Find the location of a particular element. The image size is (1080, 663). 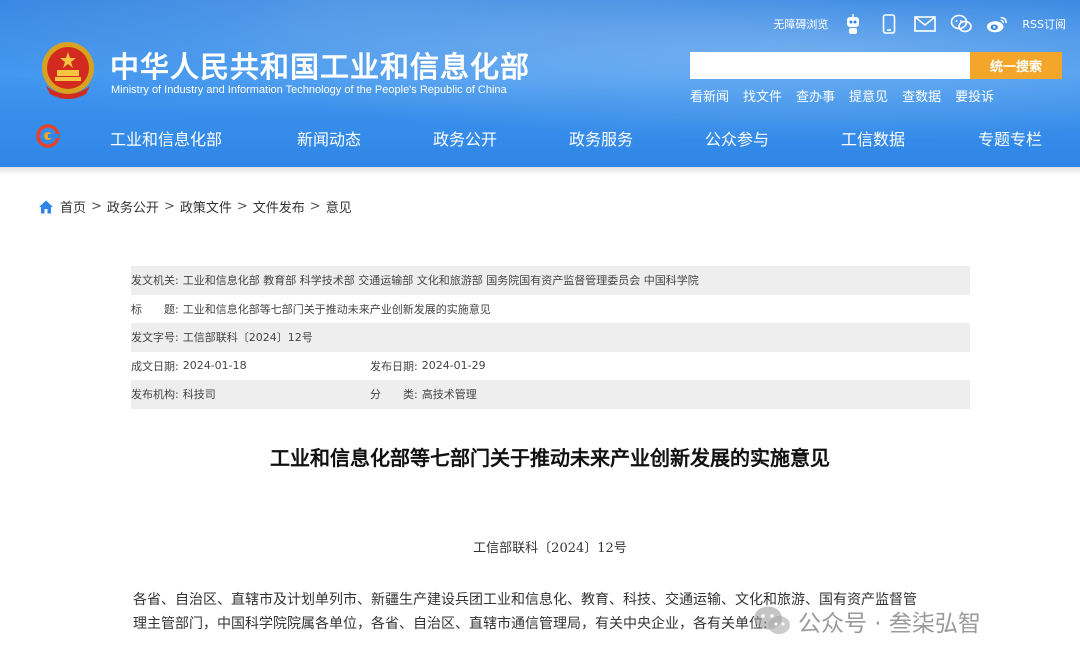

meta-cell: 发文字号: 工信部联科〔2024〕12号 is located at coordinates (222, 337).